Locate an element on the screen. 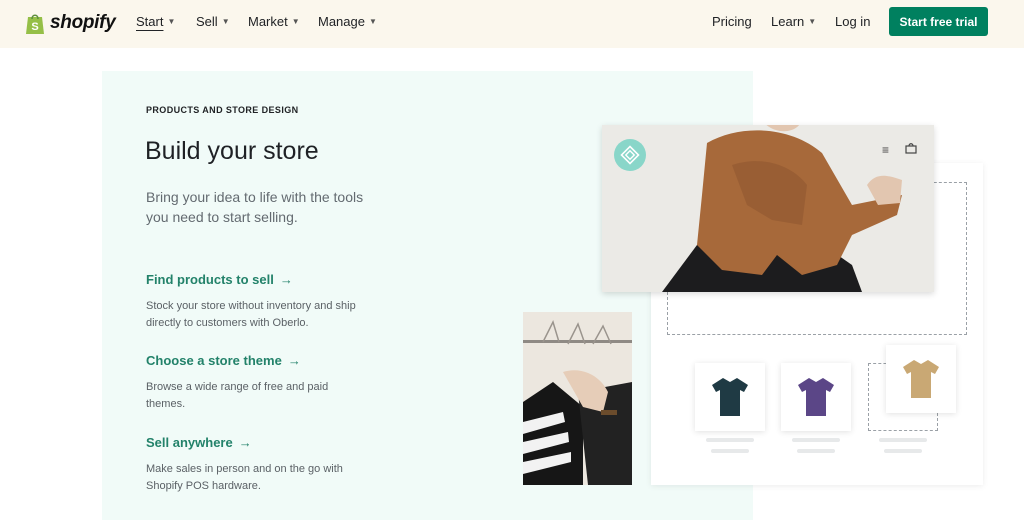 The height and width of the screenshot is (520, 1024). nav-login: Log in is located at coordinates (852, 21).